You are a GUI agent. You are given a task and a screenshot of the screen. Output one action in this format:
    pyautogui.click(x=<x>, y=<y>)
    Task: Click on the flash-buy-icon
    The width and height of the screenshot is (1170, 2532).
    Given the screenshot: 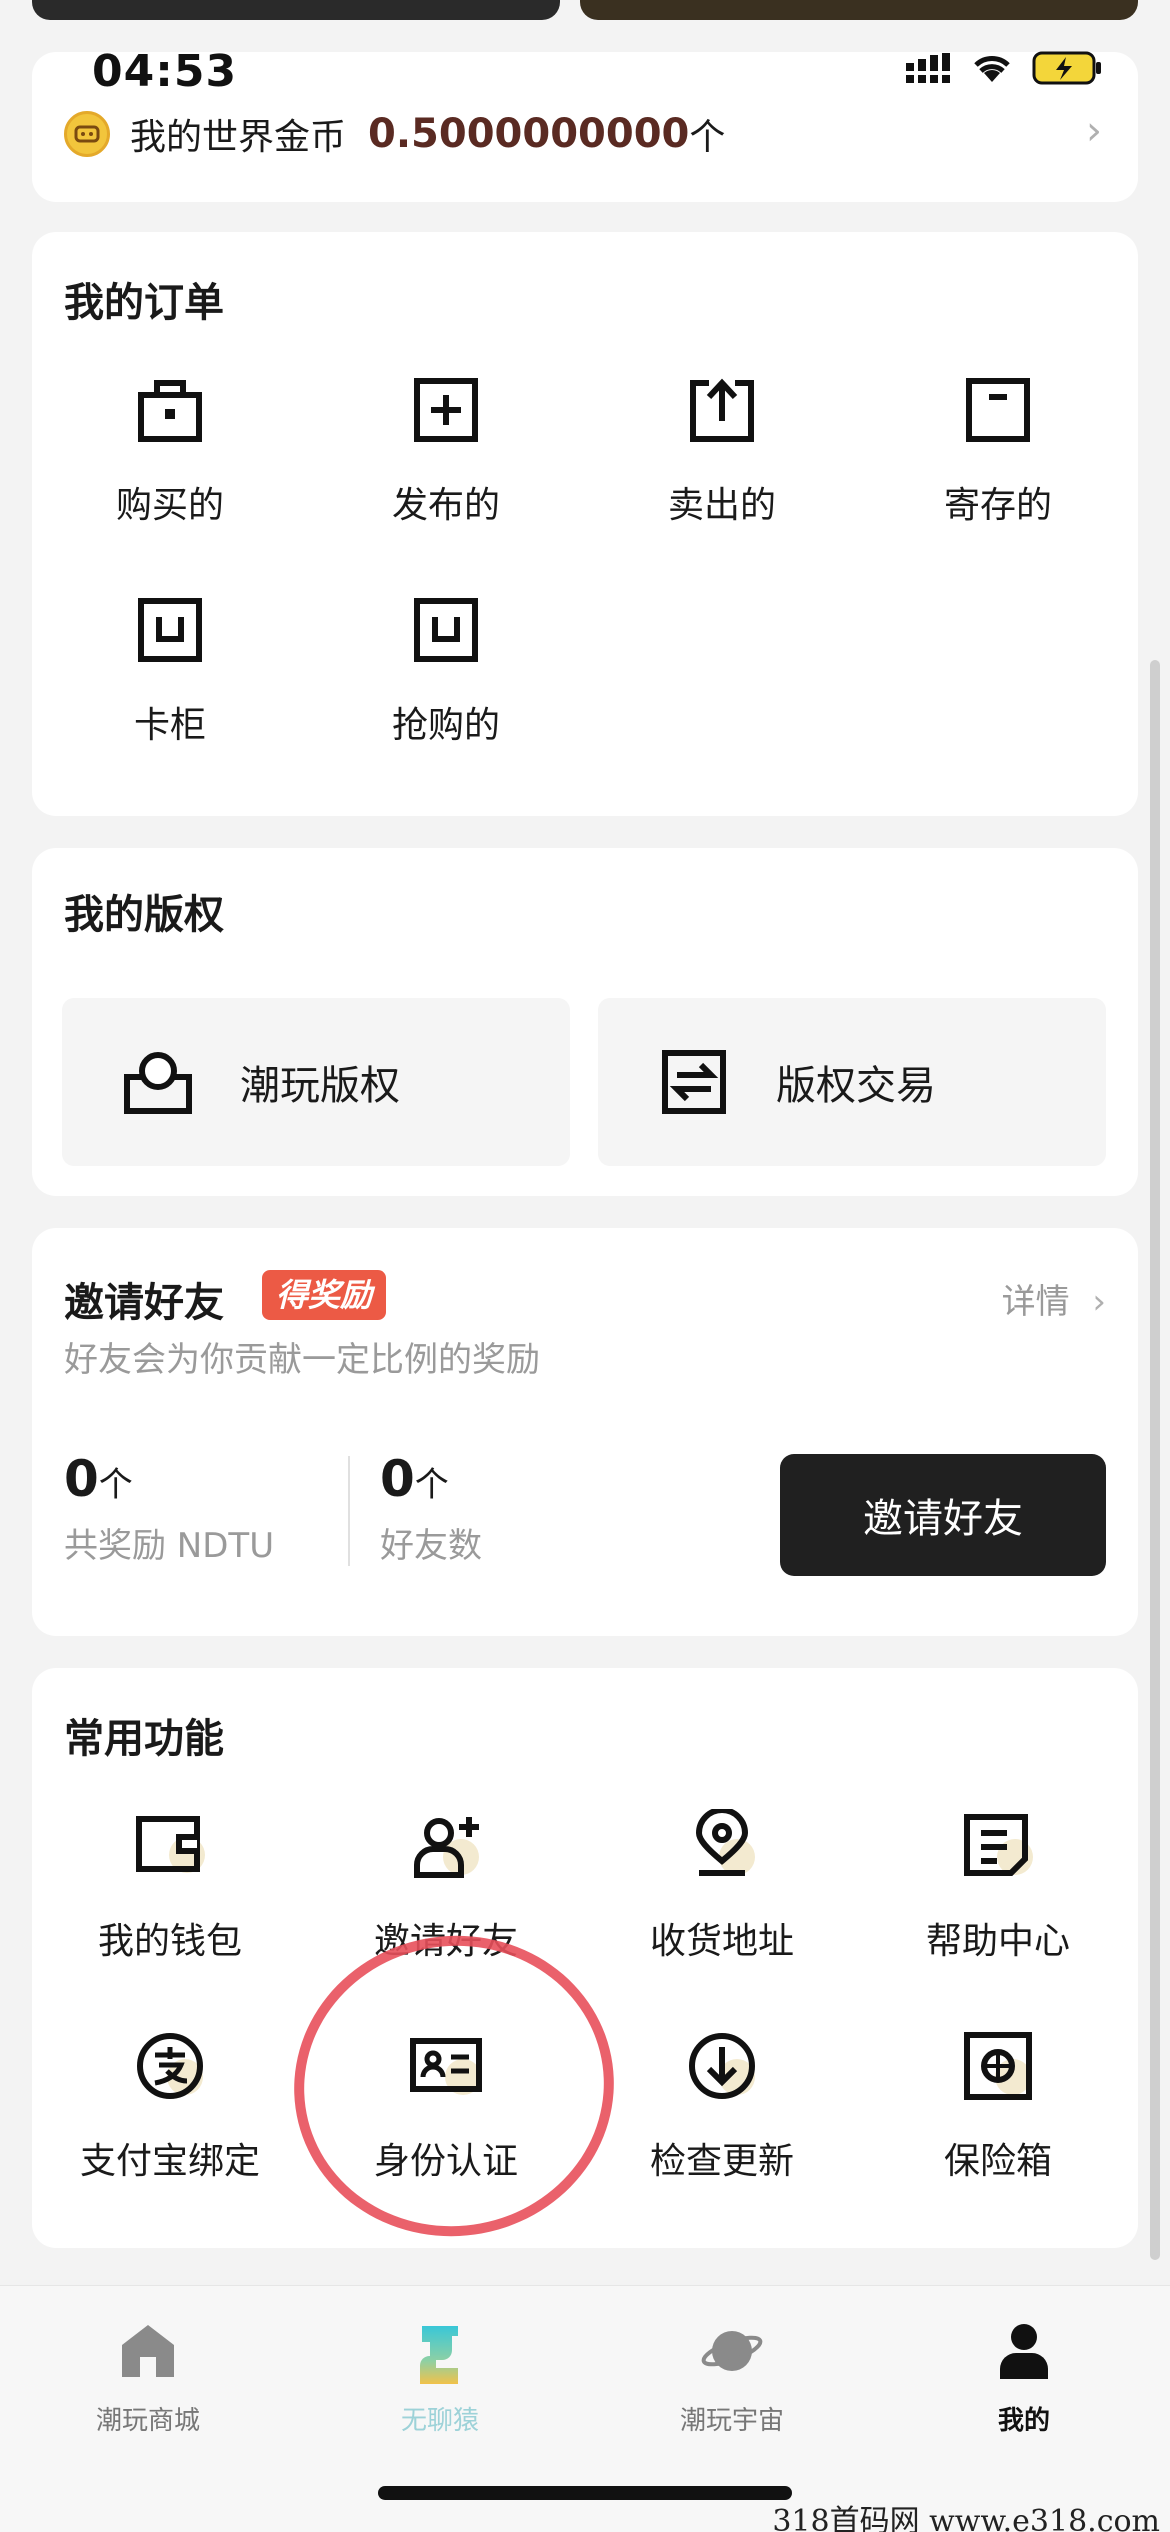 What is the action you would take?
    pyautogui.click(x=446, y=630)
    